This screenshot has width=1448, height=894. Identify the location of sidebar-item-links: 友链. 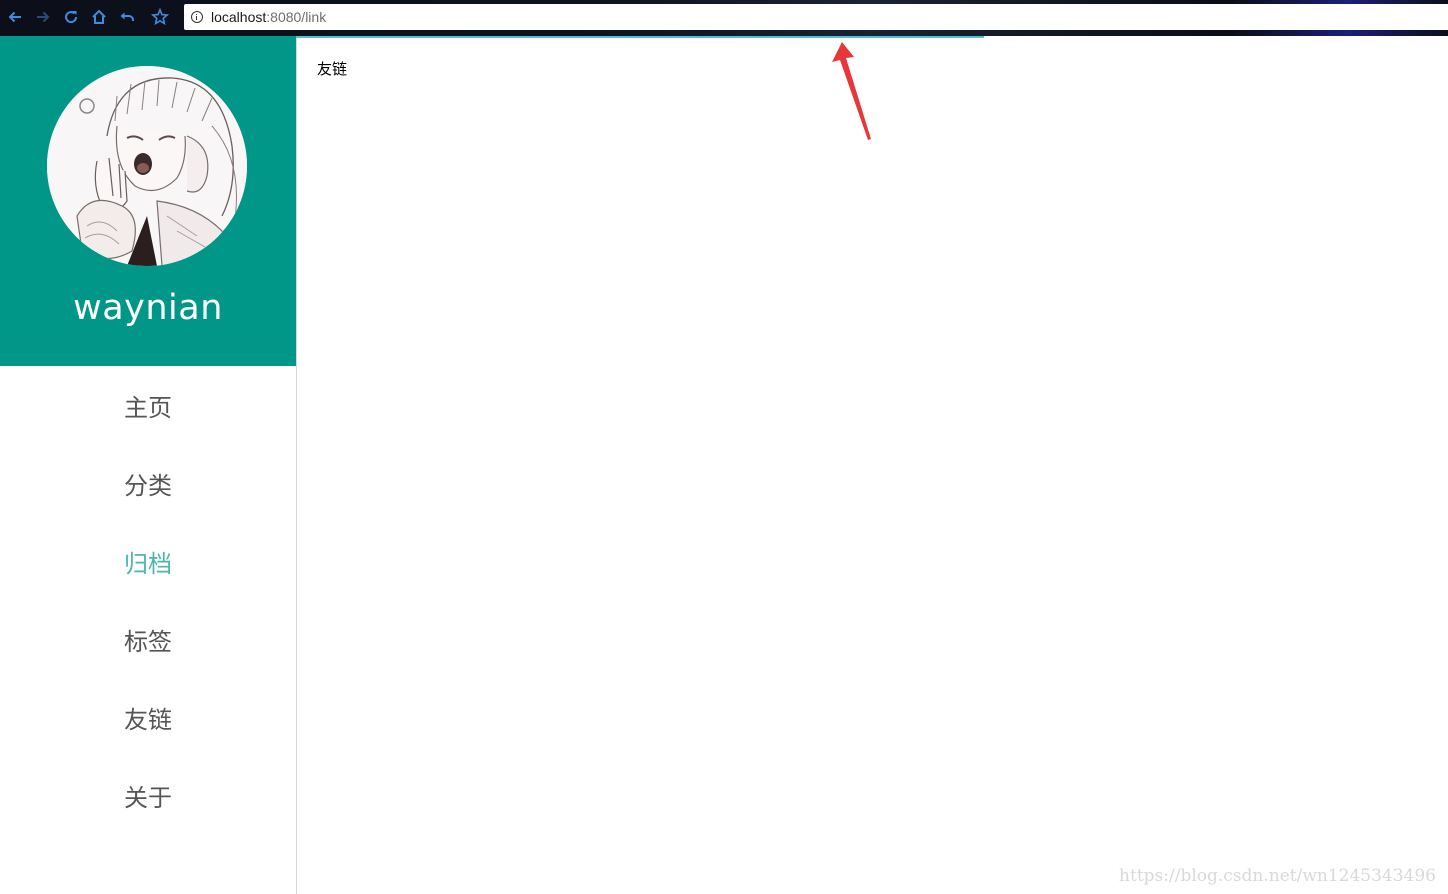
(148, 717).